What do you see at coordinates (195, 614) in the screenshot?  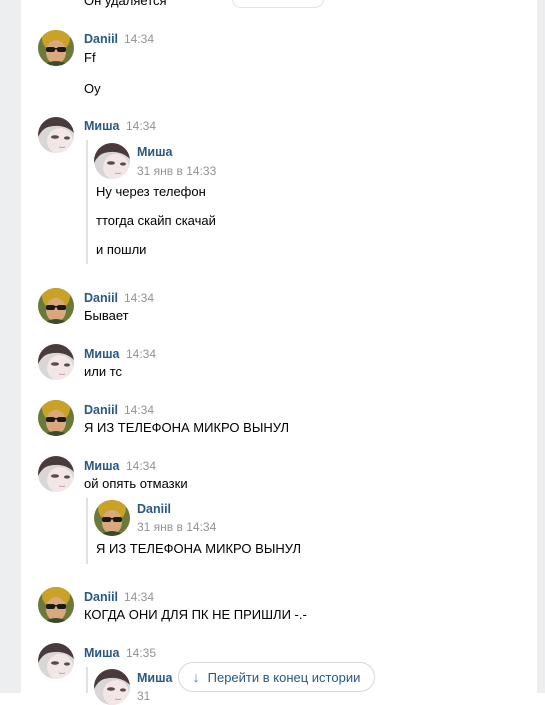 I see `message-text: КОГДА ОНИ ДЛЯ ПК НЕ ПРИШЛИ -.-` at bounding box center [195, 614].